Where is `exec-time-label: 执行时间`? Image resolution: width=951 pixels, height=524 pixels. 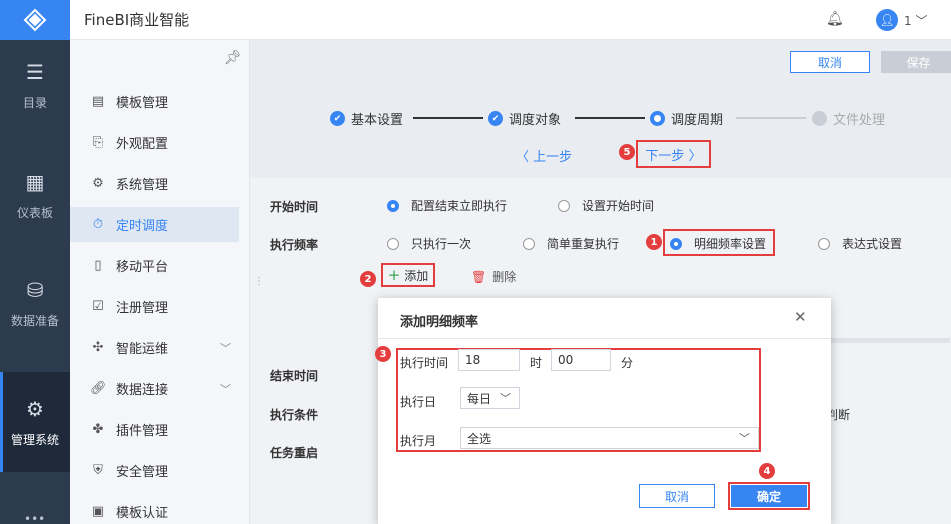
exec-time-label: 执行时间 is located at coordinates (424, 363).